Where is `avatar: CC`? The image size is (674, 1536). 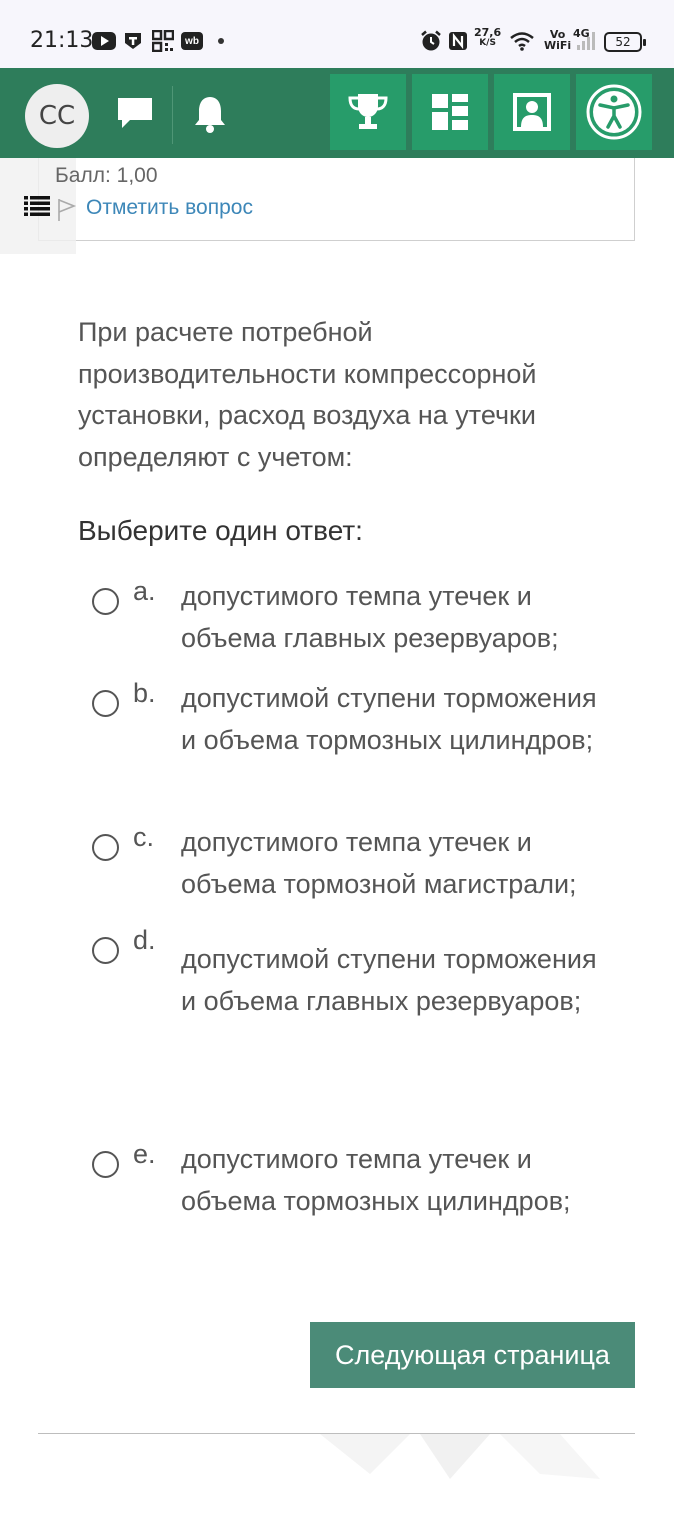 avatar: CC is located at coordinates (57, 116).